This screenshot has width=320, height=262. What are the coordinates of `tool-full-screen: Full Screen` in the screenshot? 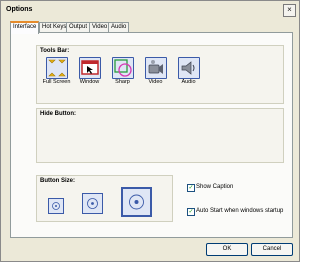 It's located at (56, 71).